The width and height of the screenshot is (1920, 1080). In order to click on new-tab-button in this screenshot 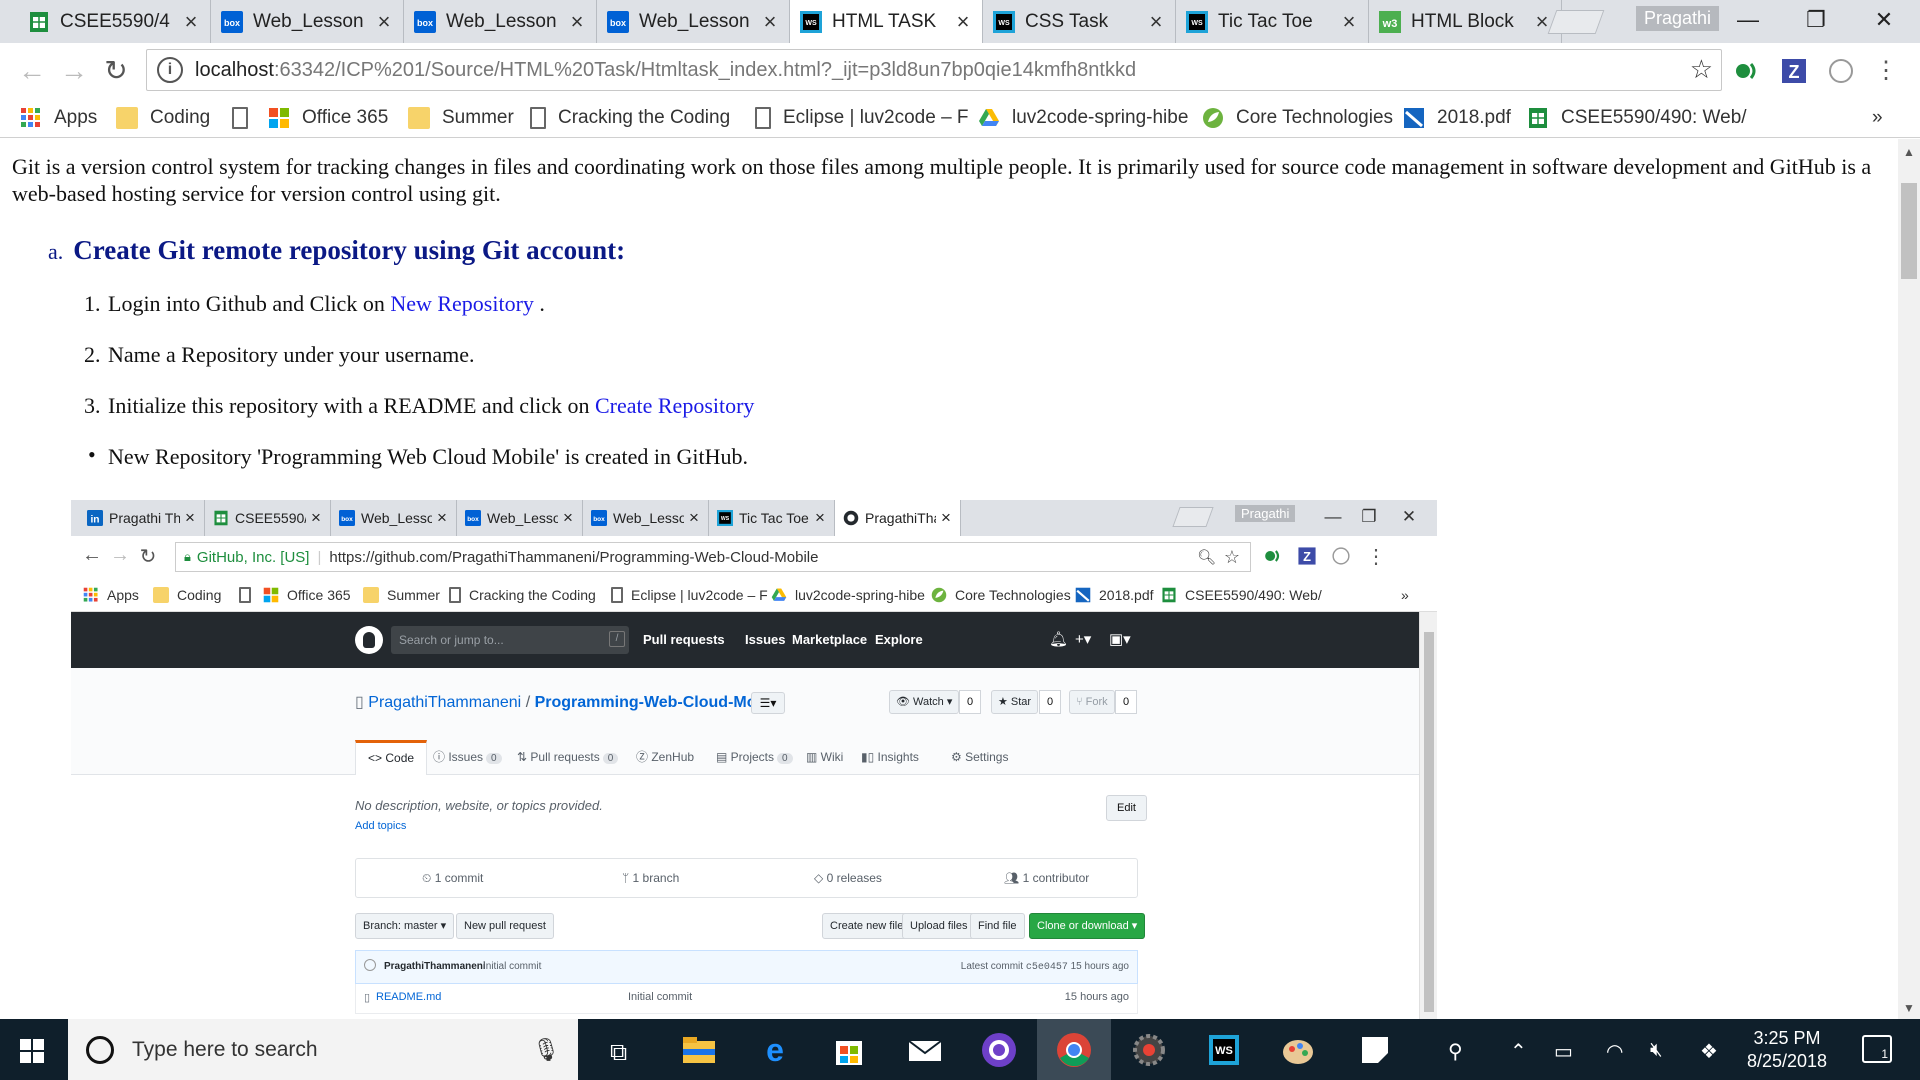, I will do `click(1576, 22)`.